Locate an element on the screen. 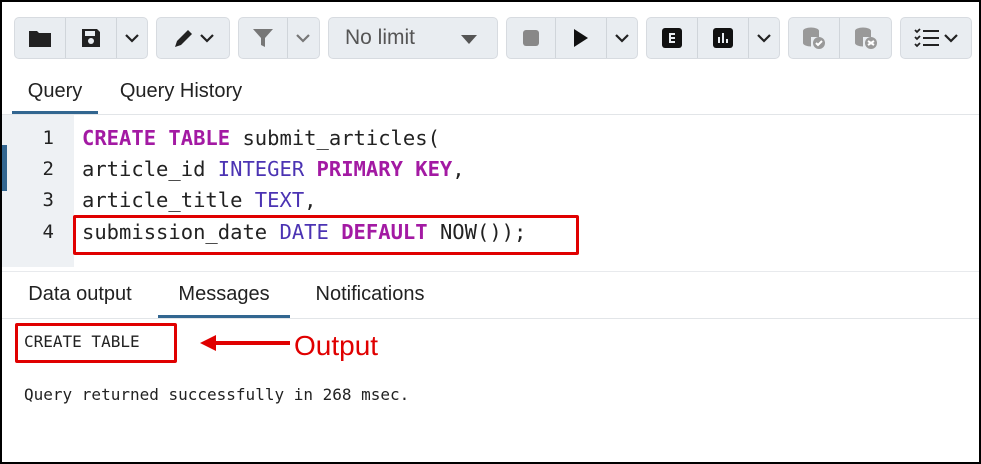 The image size is (981, 464). explain-icon is located at coordinates (672, 38).